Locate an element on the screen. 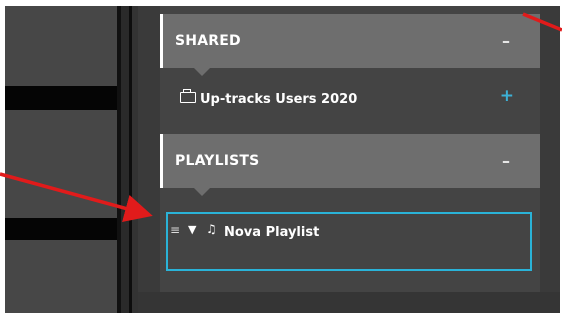 The height and width of the screenshot is (315, 562). shared-item: Up-tracks Users 2020 + is located at coordinates (350, 101).